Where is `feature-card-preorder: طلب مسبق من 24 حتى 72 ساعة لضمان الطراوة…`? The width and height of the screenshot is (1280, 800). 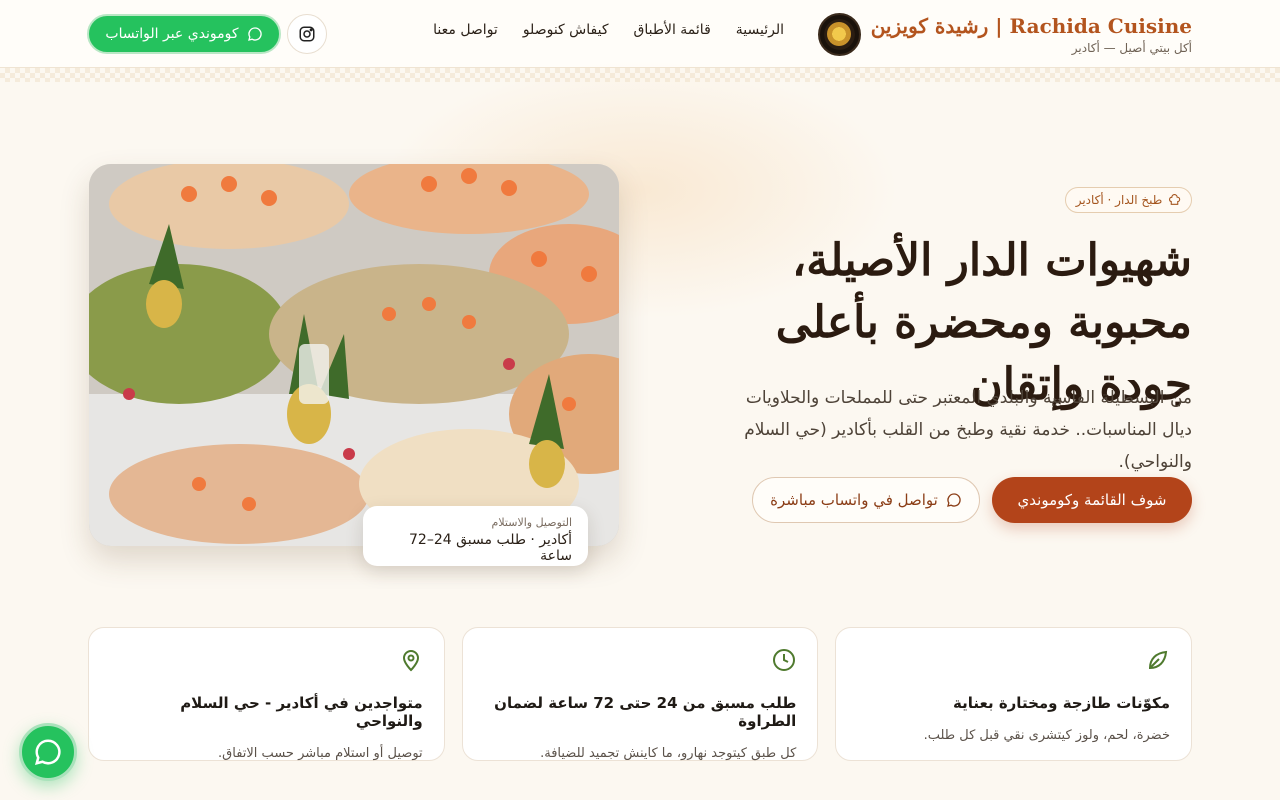 feature-card-preorder: طلب مسبق من 24 حتى 72 ساعة لضمان الطراوة… is located at coordinates (640, 694).